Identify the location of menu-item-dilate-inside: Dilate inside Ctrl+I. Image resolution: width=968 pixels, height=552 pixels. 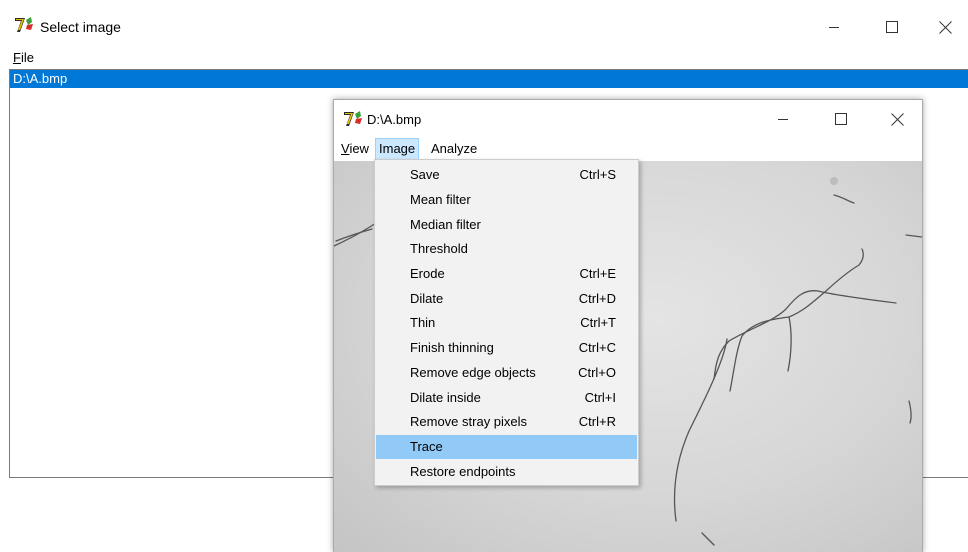
(506, 398).